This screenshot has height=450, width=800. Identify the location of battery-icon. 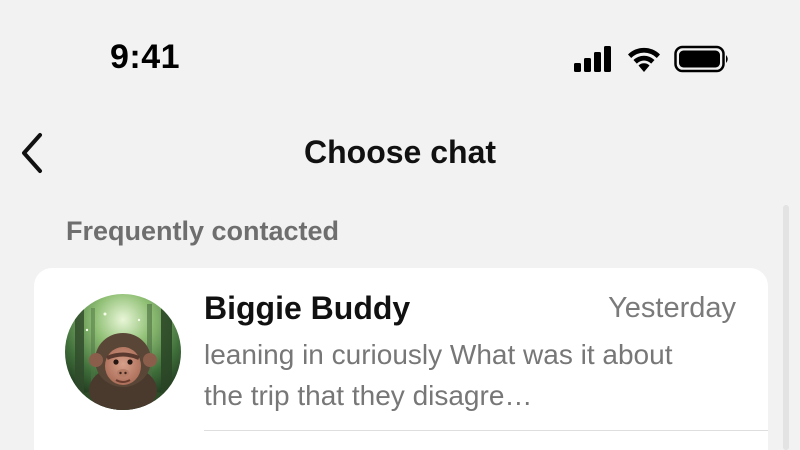
(702, 59).